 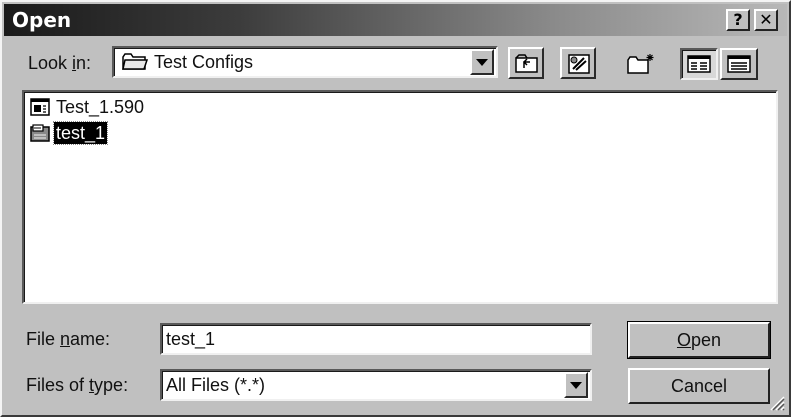 I want to click on create-new-folder-button, so click(x=640, y=63).